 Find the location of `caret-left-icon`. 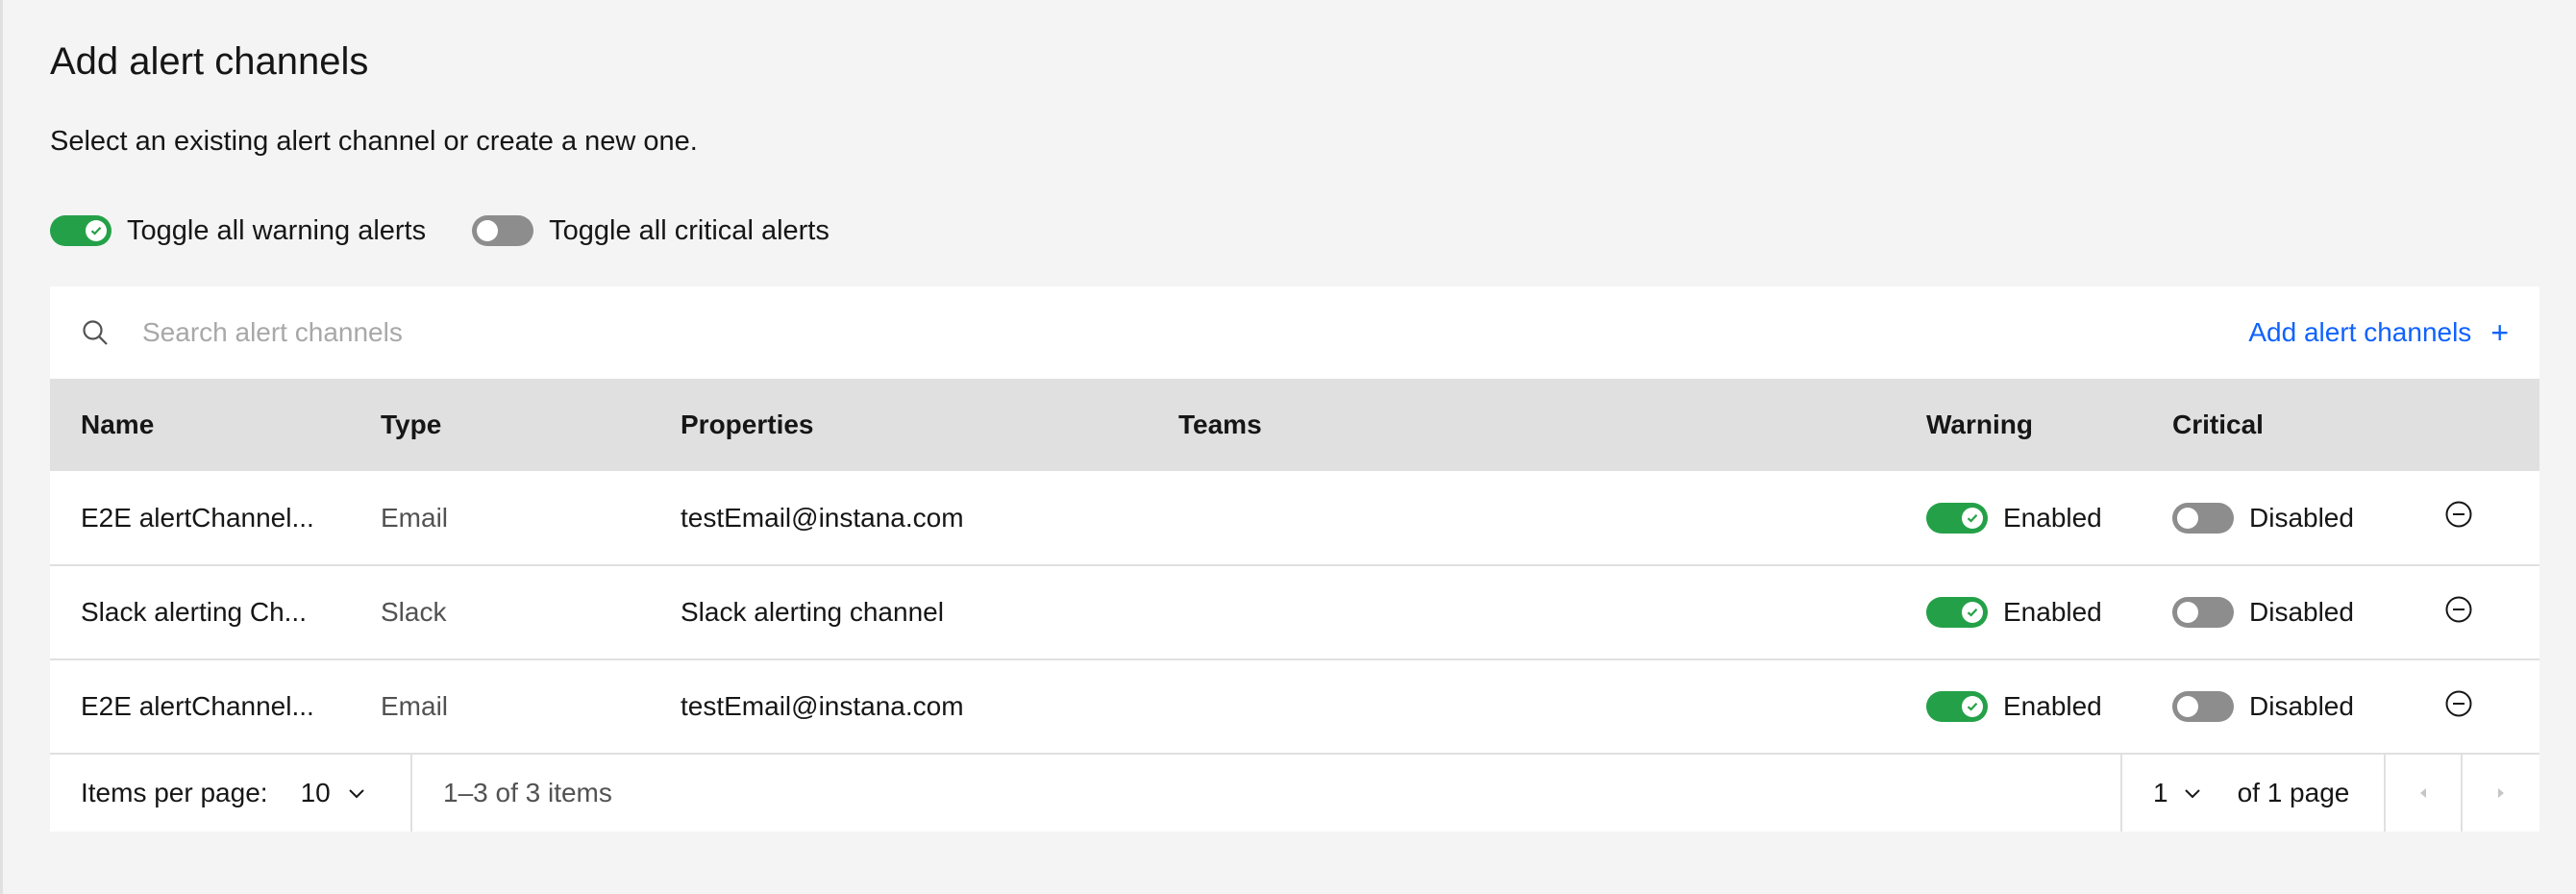

caret-left-icon is located at coordinates (2423, 793).